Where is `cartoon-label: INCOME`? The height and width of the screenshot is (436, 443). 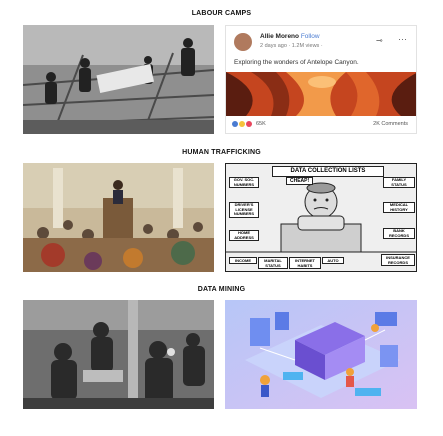 cartoon-label: INCOME is located at coordinates (243, 260).